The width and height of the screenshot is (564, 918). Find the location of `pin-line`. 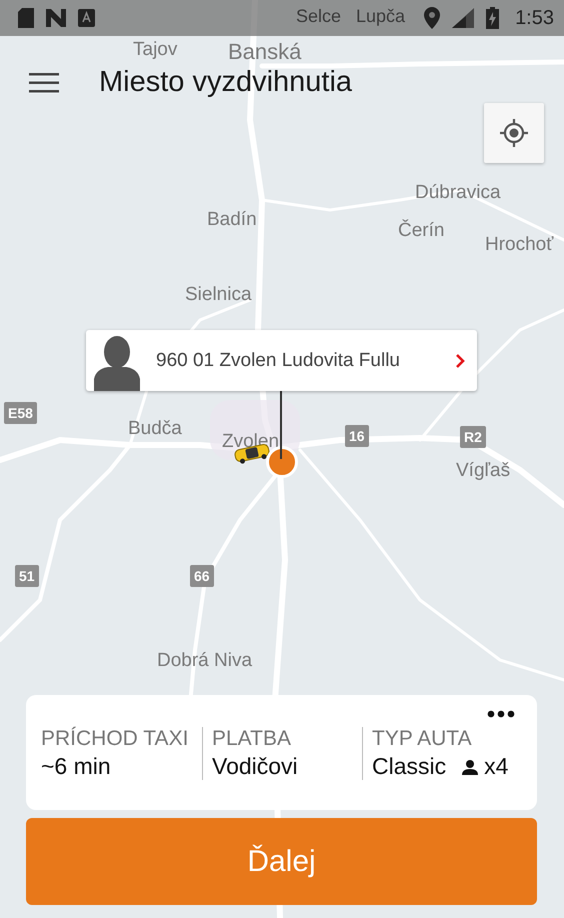

pin-line is located at coordinates (281, 425).